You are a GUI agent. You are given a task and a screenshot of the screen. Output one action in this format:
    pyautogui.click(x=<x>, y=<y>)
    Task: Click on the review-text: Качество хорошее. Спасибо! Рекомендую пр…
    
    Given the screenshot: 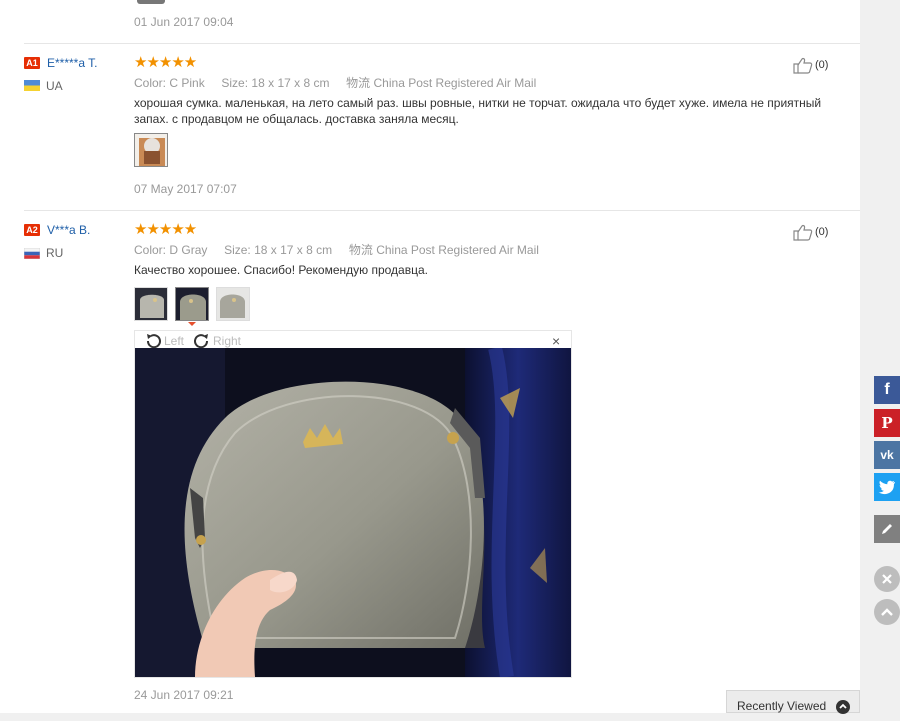 What is the action you would take?
    pyautogui.click(x=281, y=270)
    